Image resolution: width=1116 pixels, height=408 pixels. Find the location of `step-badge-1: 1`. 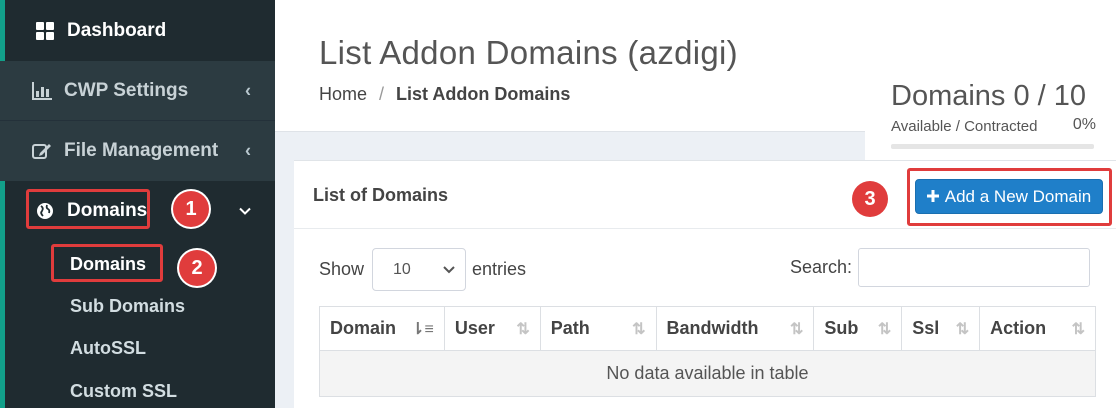

step-badge-1: 1 is located at coordinates (191, 209).